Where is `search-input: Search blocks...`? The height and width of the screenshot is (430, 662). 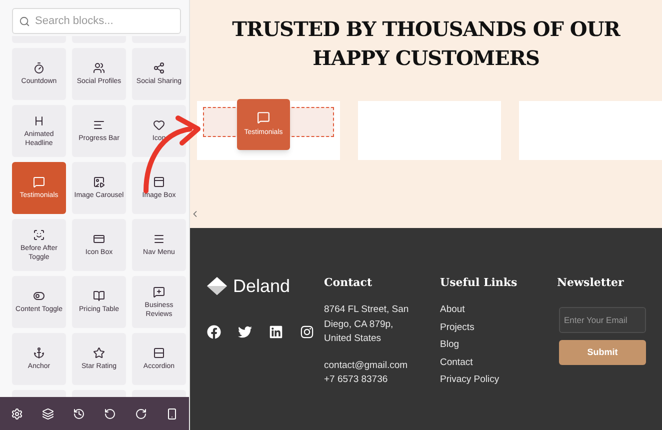
search-input: Search blocks... is located at coordinates (104, 21).